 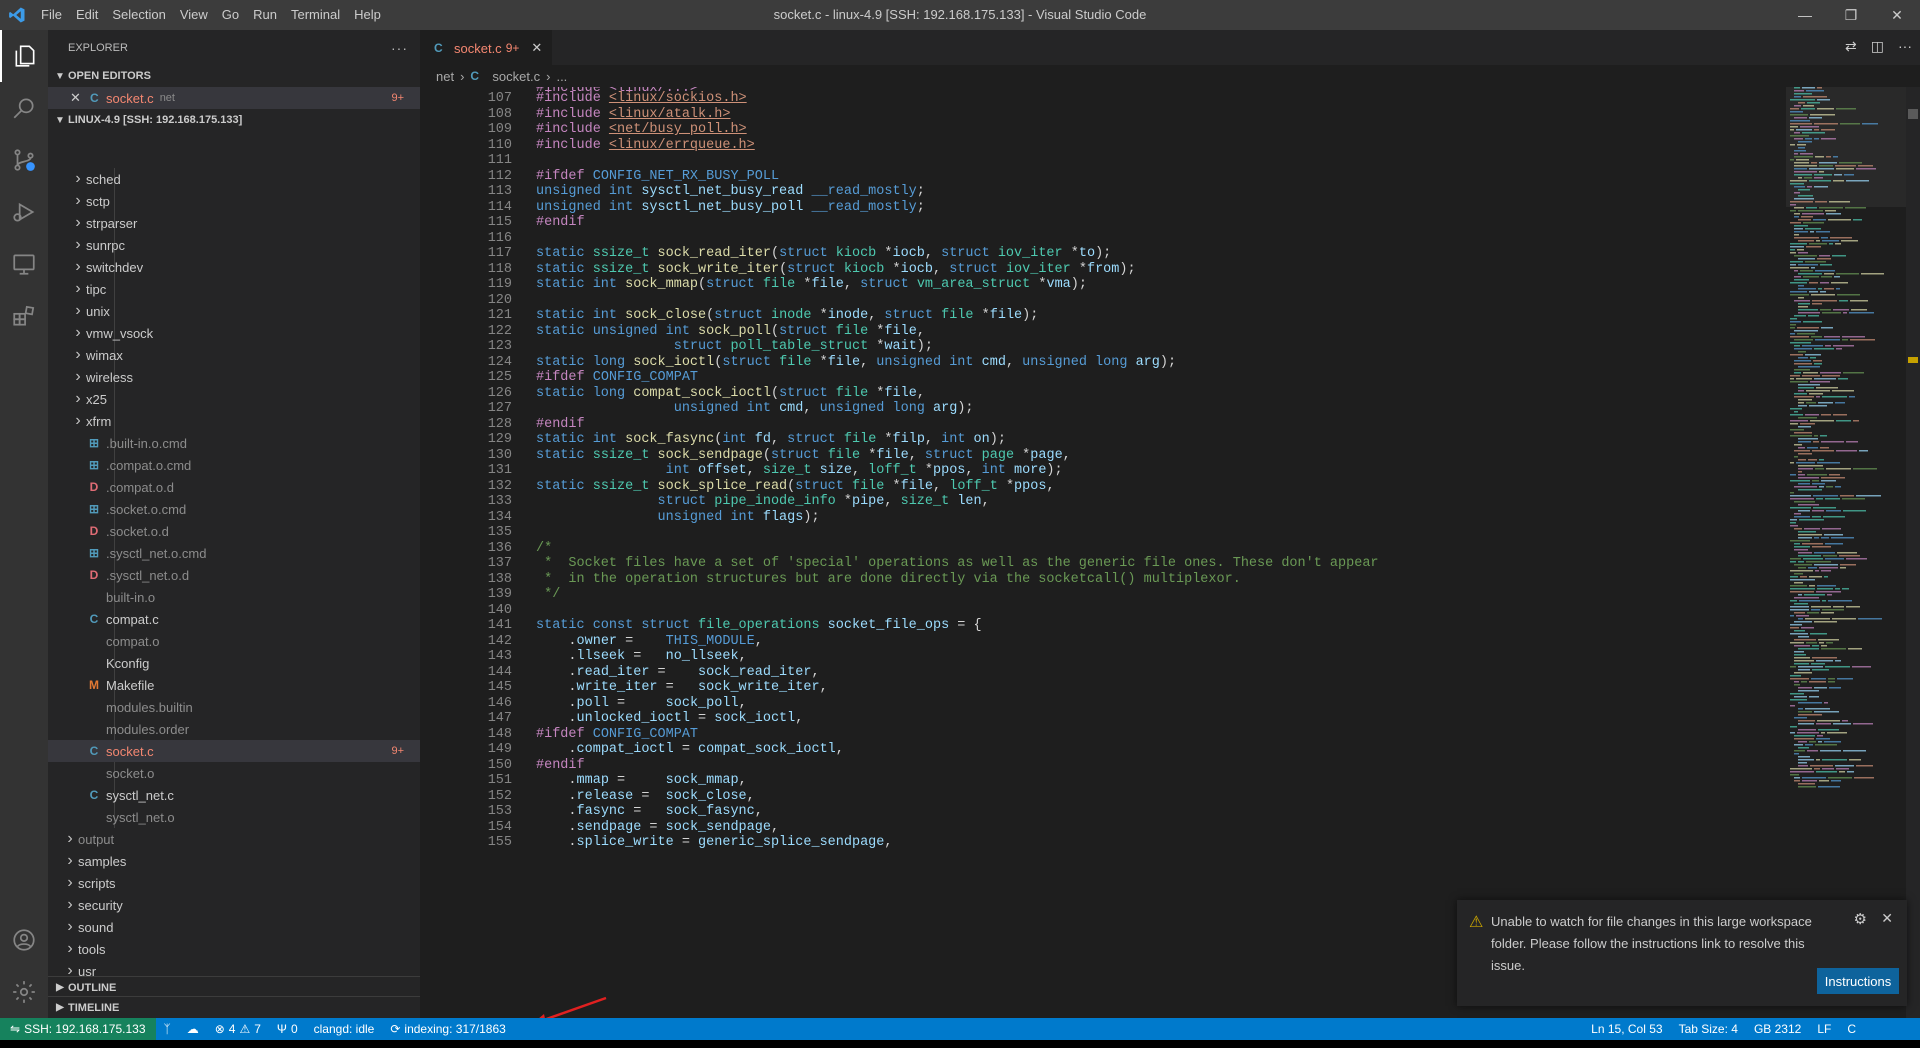 What do you see at coordinates (234, 311) in the screenshot?
I see `tree-item: › unix` at bounding box center [234, 311].